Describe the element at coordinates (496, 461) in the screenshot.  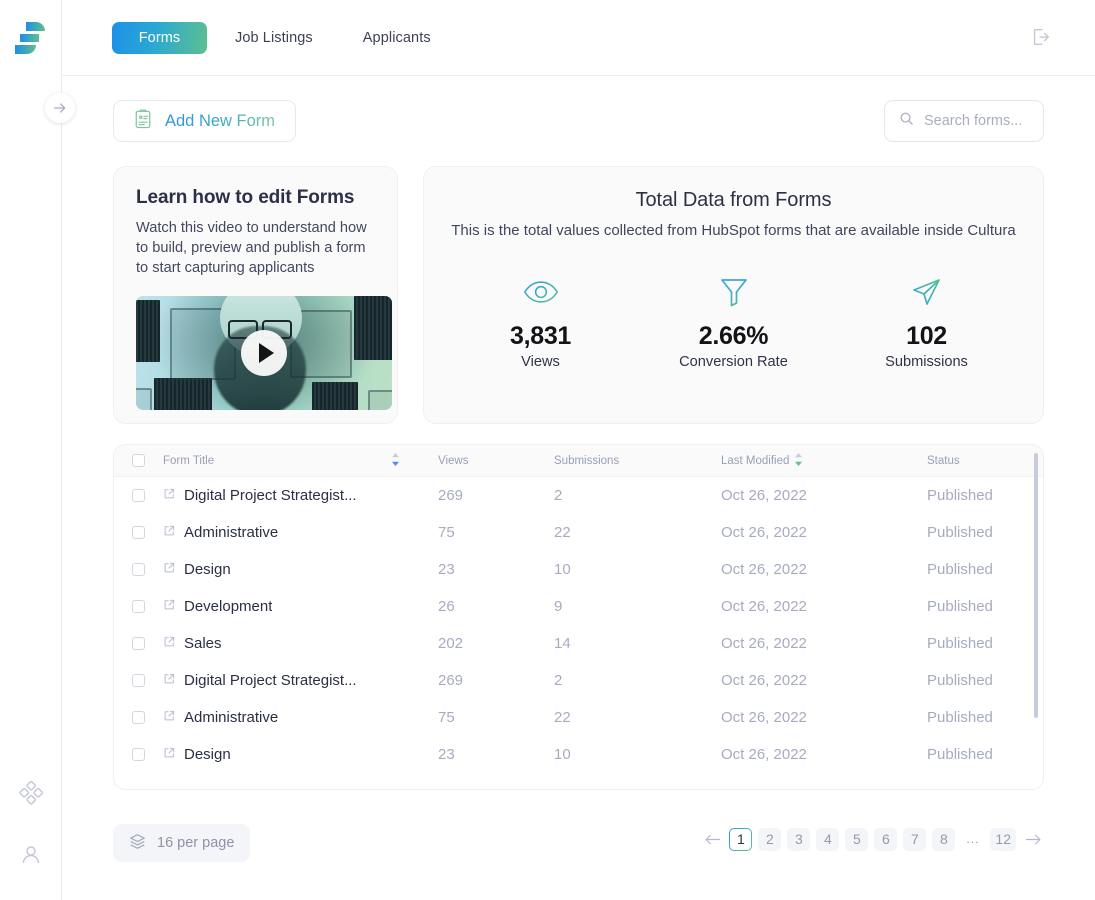
I see `column-views: Views` at that location.